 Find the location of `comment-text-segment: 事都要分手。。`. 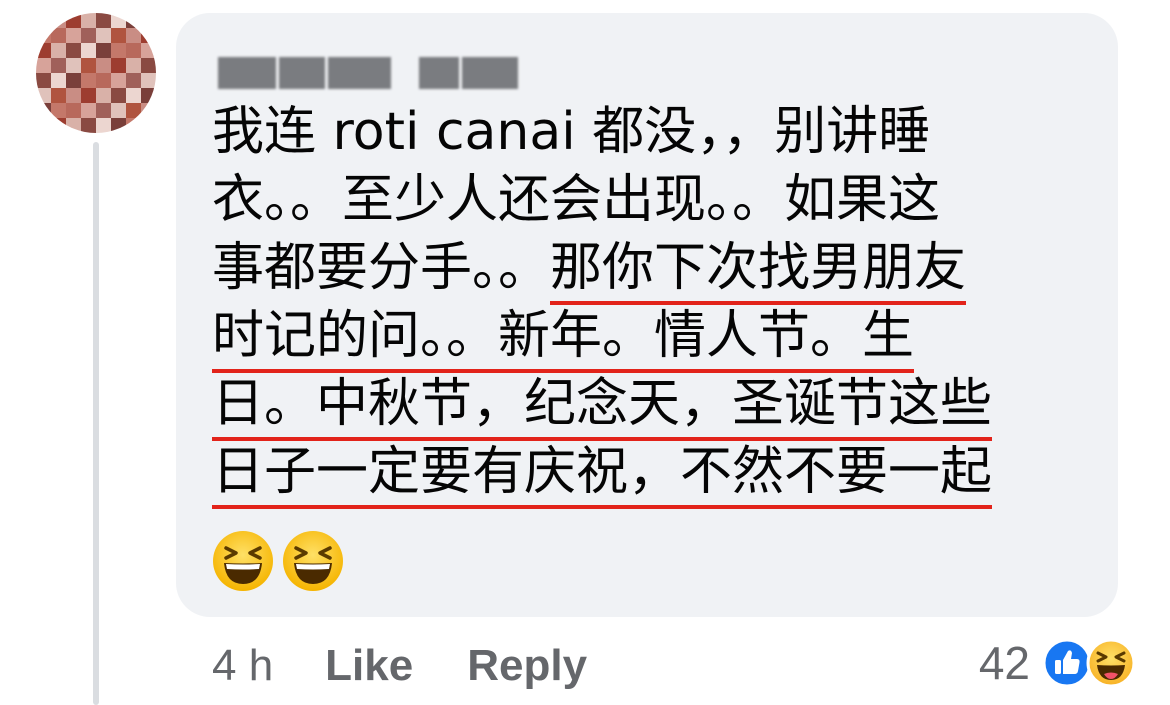

comment-text-segment: 事都要分手。。 is located at coordinates (381, 268).